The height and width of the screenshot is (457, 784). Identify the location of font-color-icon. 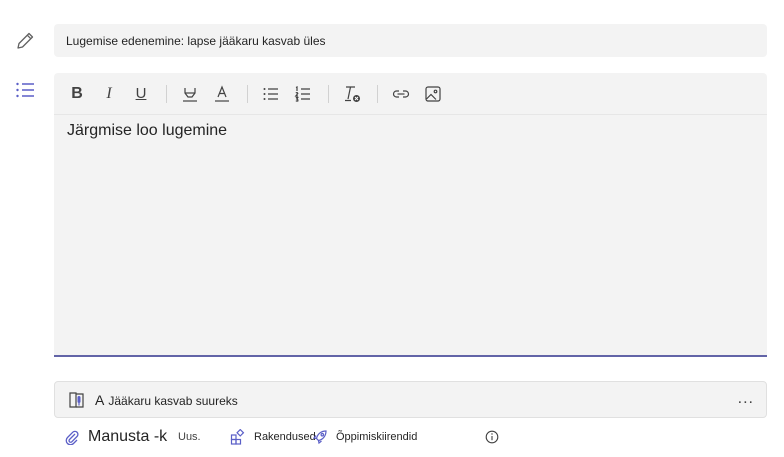
(222, 93).